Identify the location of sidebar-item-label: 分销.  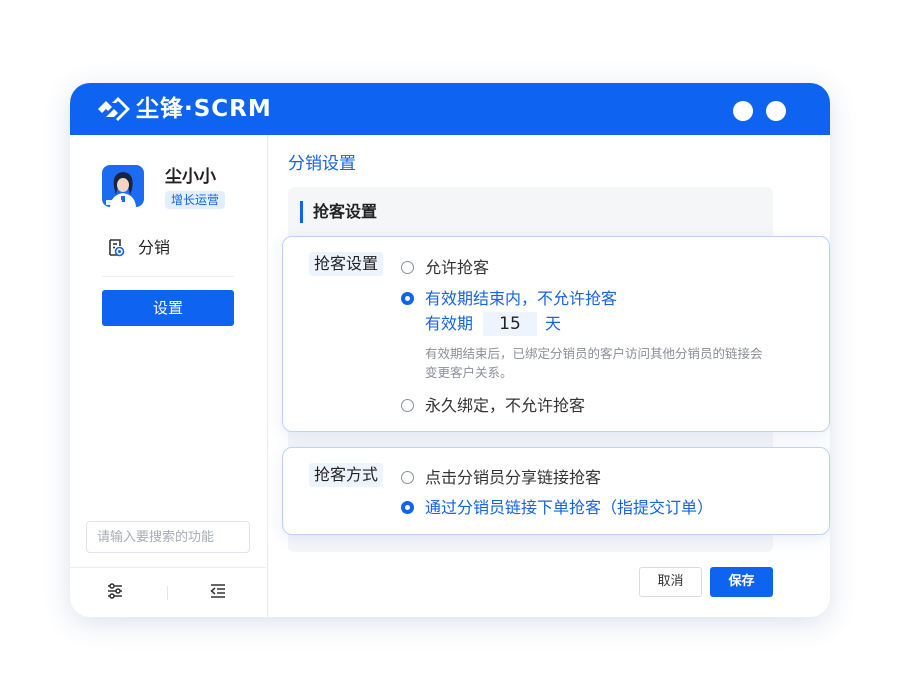
(154, 247).